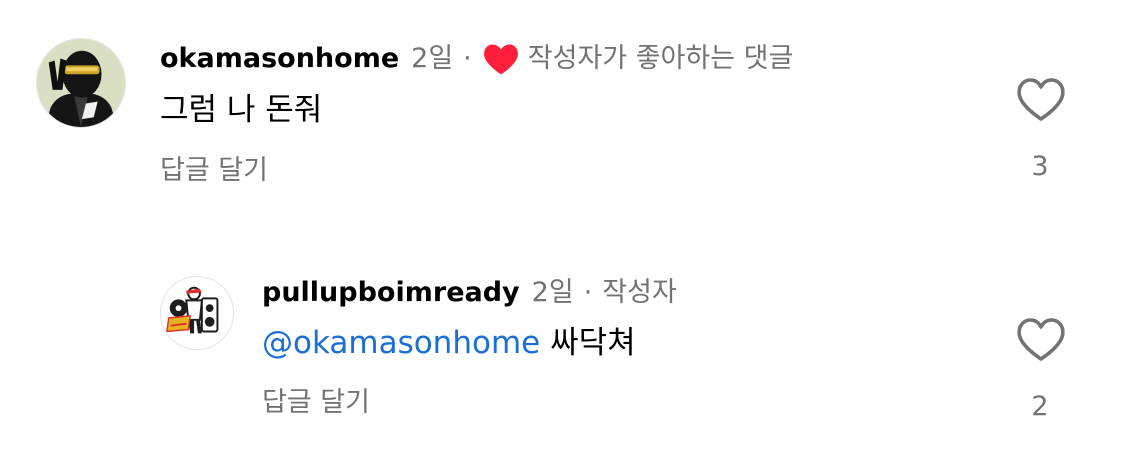  Describe the element at coordinates (241, 110) in the screenshot. I see `comment-text: 그럼 나 돈줘` at that location.